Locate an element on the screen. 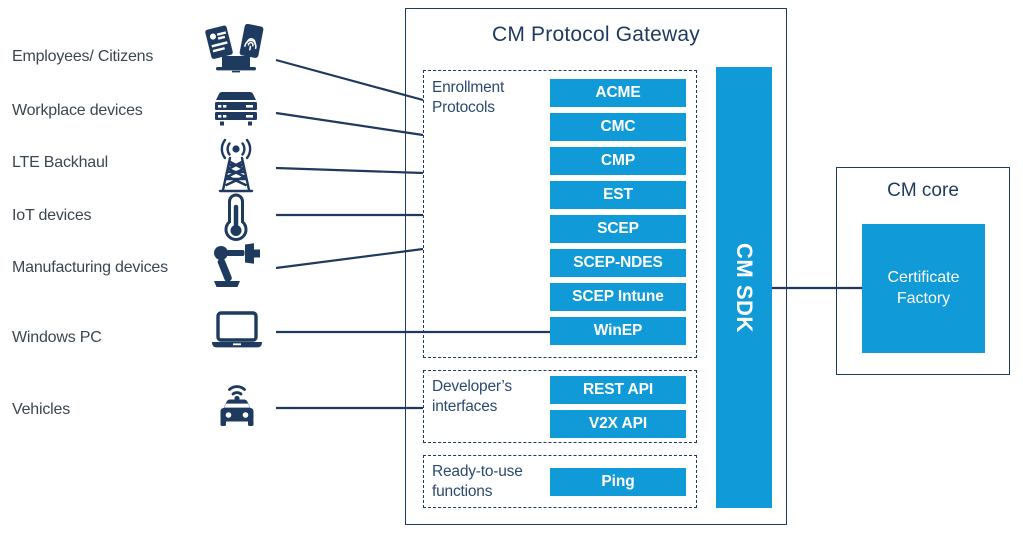 The height and width of the screenshot is (539, 1023). thermometer-sensor-icon is located at coordinates (236, 218).